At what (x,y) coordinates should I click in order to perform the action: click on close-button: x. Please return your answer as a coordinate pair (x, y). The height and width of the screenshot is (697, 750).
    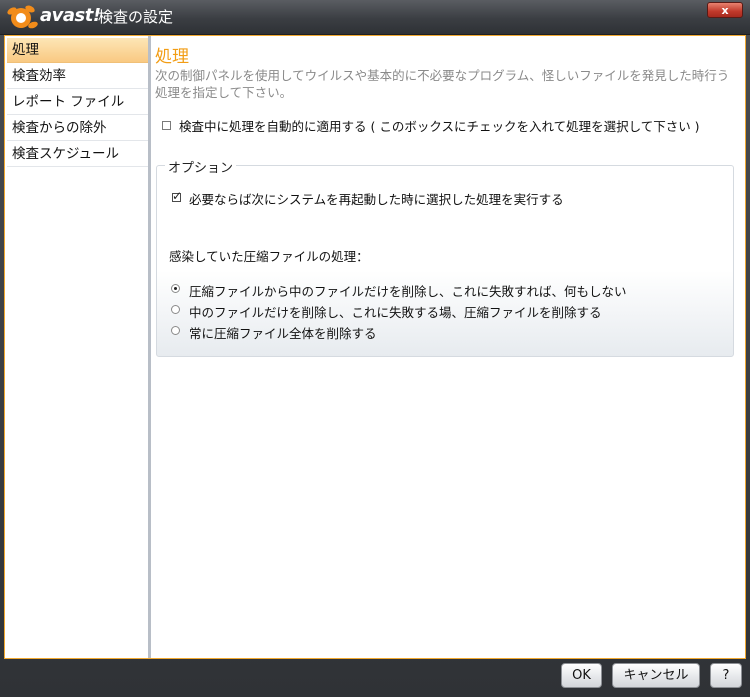
    Looking at the image, I should click on (725, 10).